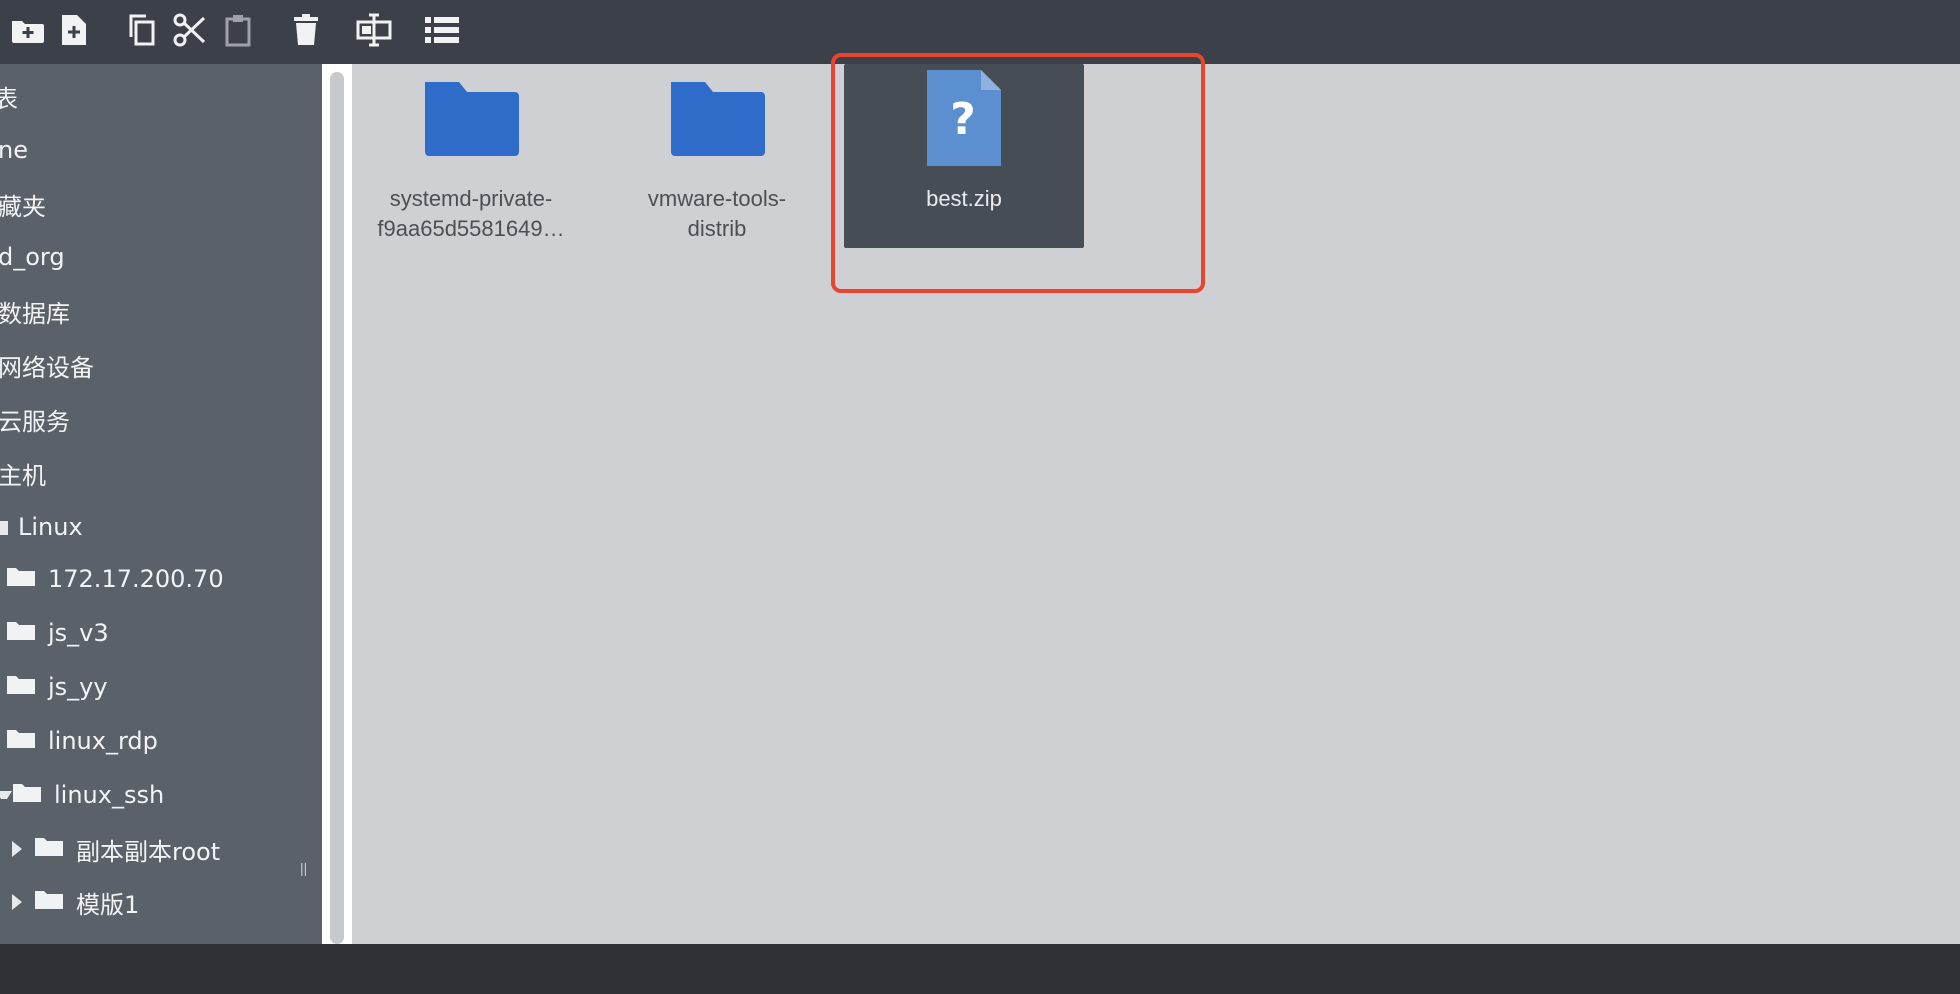  I want to click on sidebar-item-label: 云服务, so click(35, 421).